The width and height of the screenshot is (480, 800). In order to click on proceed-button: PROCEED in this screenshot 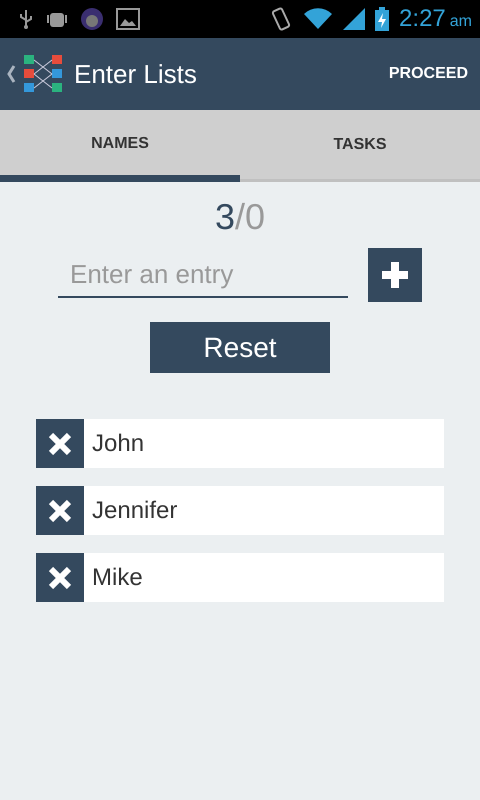, I will do `click(428, 74)`.